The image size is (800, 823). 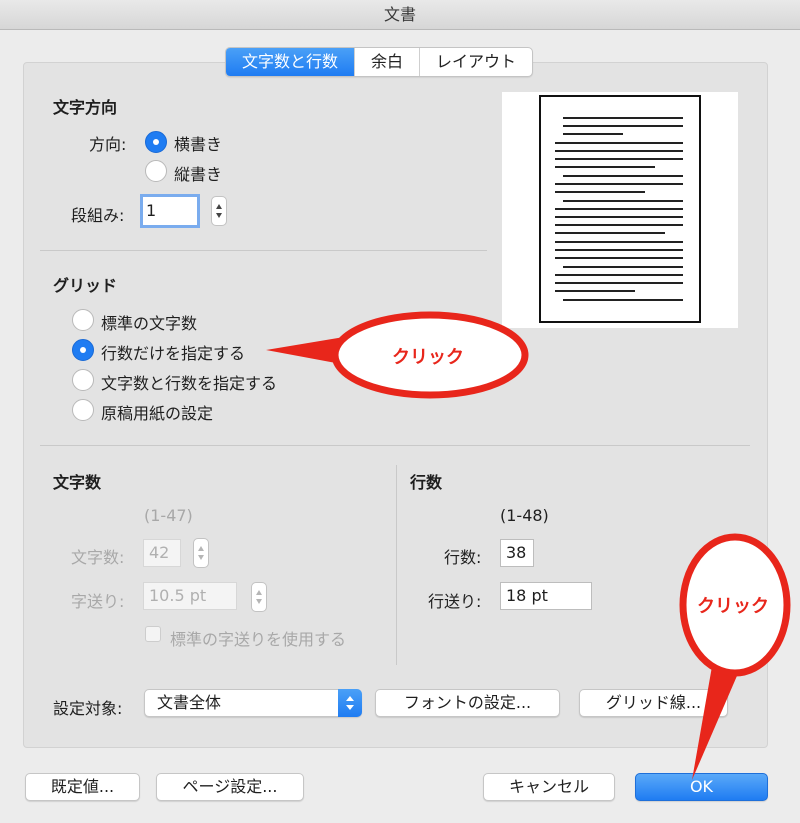 I want to click on callout-text-ok: クリック, so click(x=733, y=606).